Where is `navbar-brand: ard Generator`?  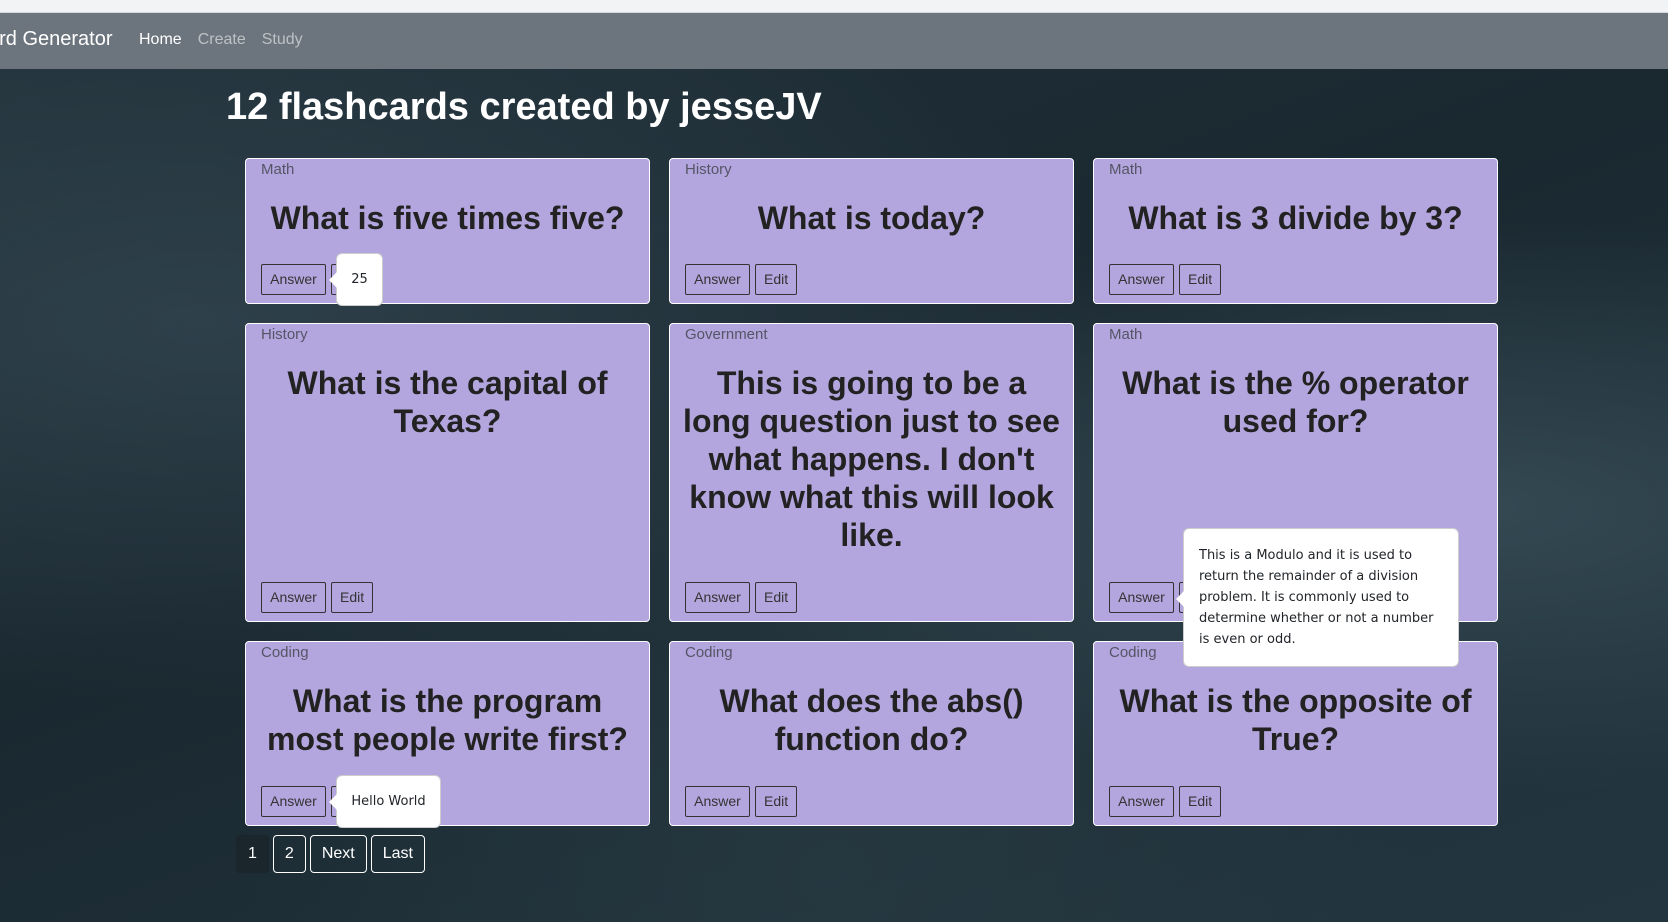
navbar-brand: ard Generator is located at coordinates (56, 39).